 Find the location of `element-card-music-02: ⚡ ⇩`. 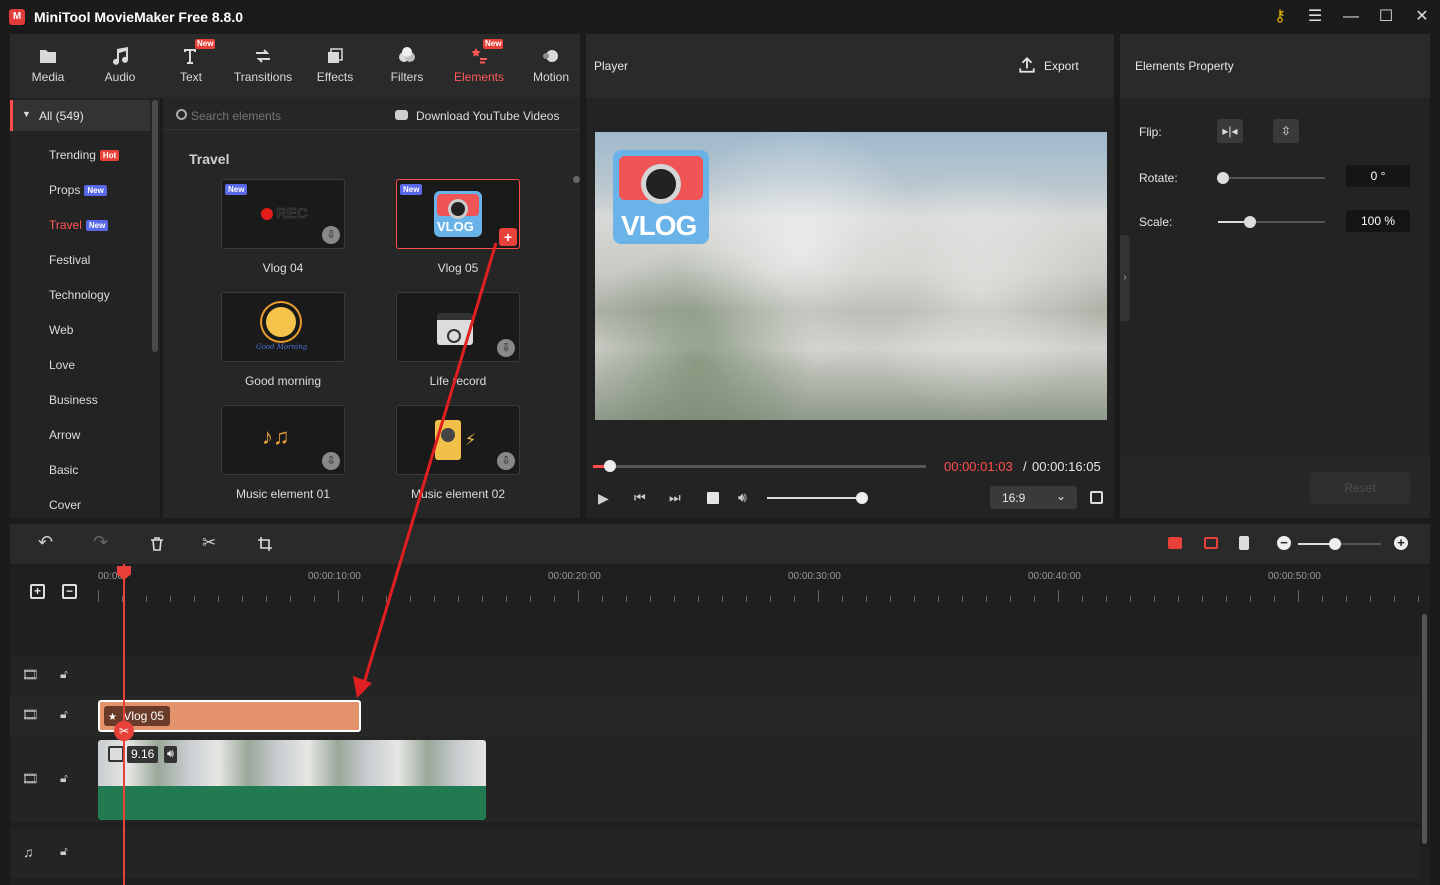

element-card-music-02: ⚡ ⇩ is located at coordinates (458, 440).